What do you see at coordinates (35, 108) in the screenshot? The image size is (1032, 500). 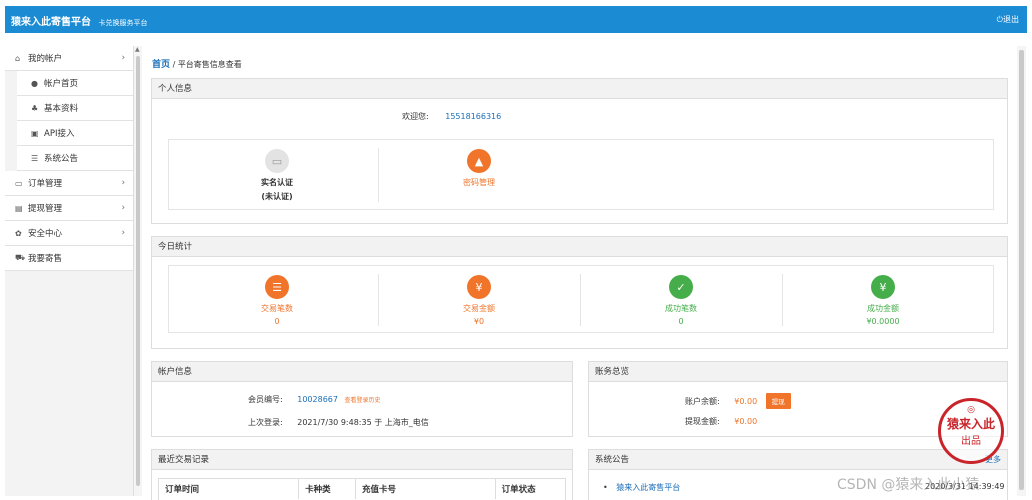 I see `sitemap-icon: ♣` at bounding box center [35, 108].